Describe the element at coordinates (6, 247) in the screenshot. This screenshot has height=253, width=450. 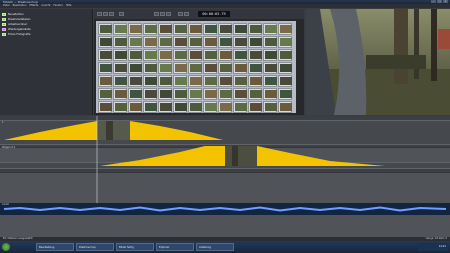
I see `start-button-icon` at that location.